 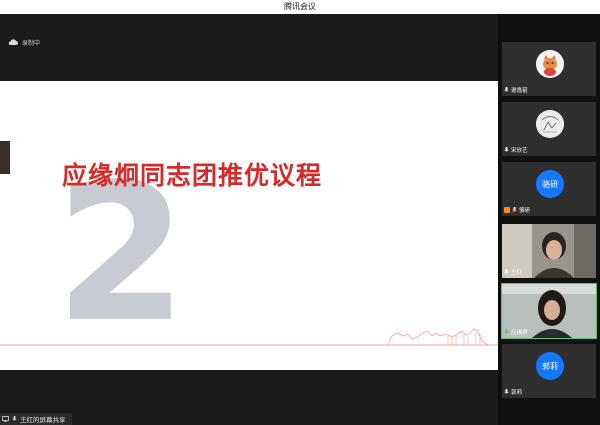 I want to click on text-avatar: 骆研, so click(x=550, y=184).